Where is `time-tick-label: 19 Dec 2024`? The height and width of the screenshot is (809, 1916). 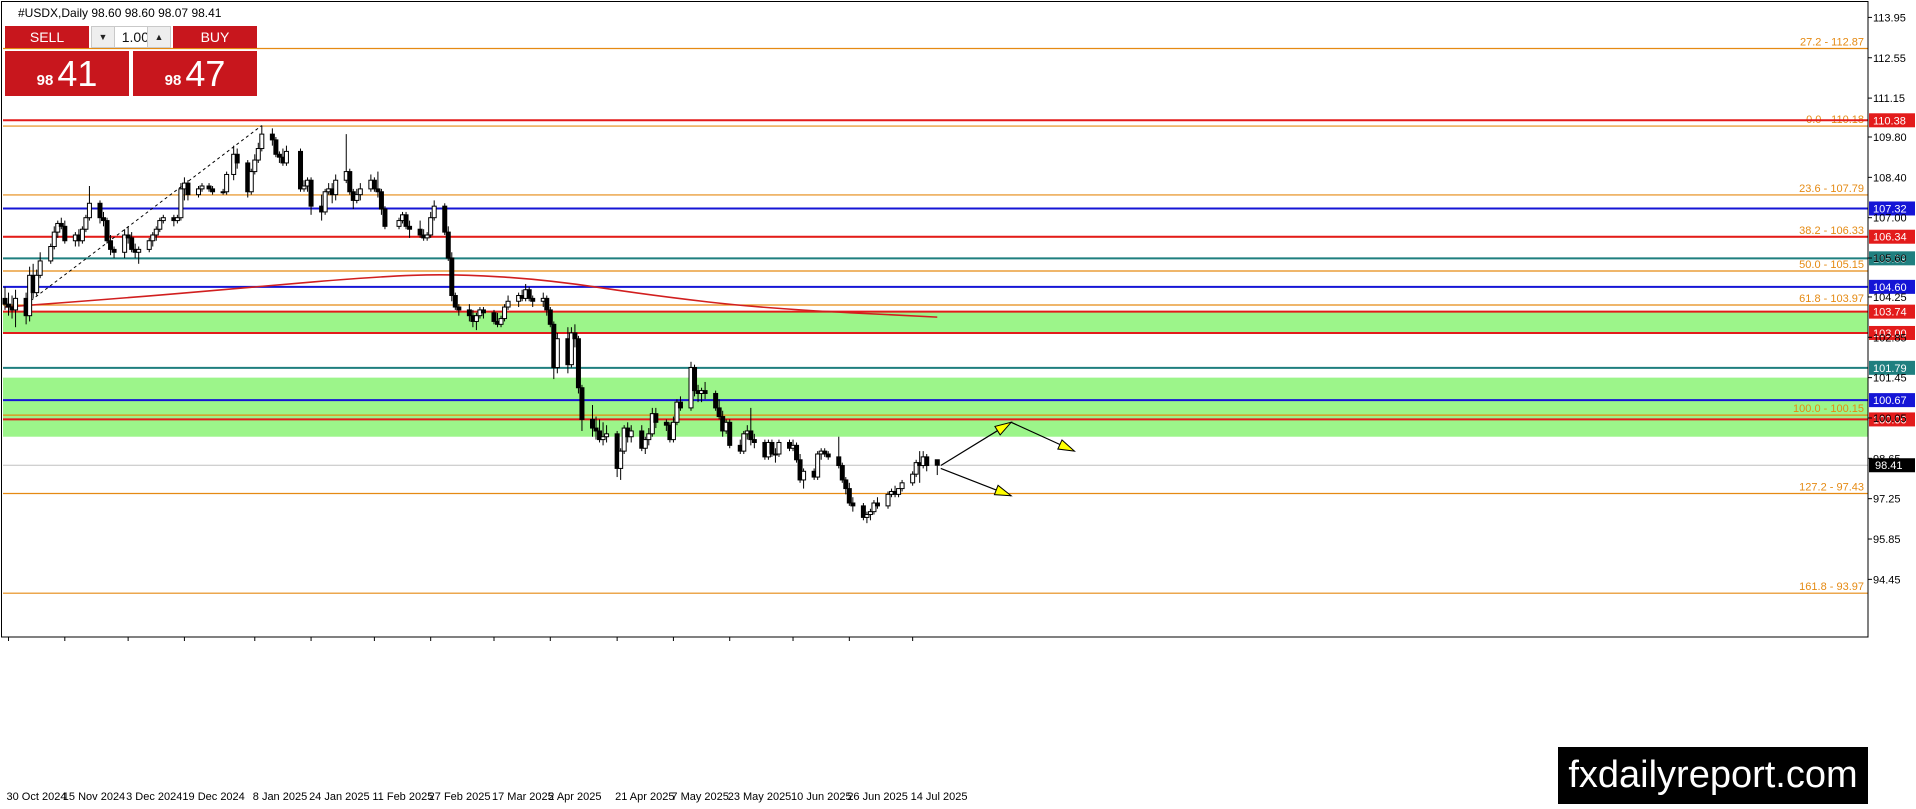 time-tick-label: 19 Dec 2024 is located at coordinates (213, 797).